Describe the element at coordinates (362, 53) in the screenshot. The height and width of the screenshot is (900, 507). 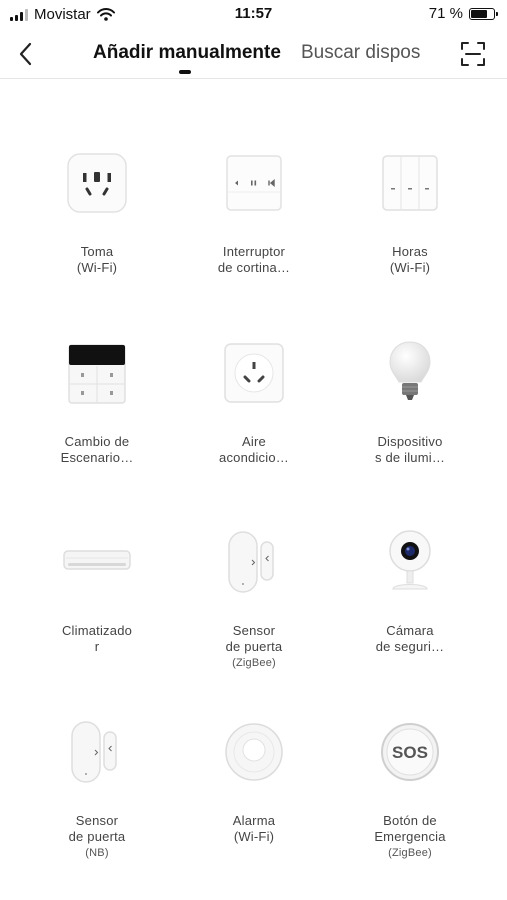
I see `tab-search-devices: Buscar dispos` at that location.